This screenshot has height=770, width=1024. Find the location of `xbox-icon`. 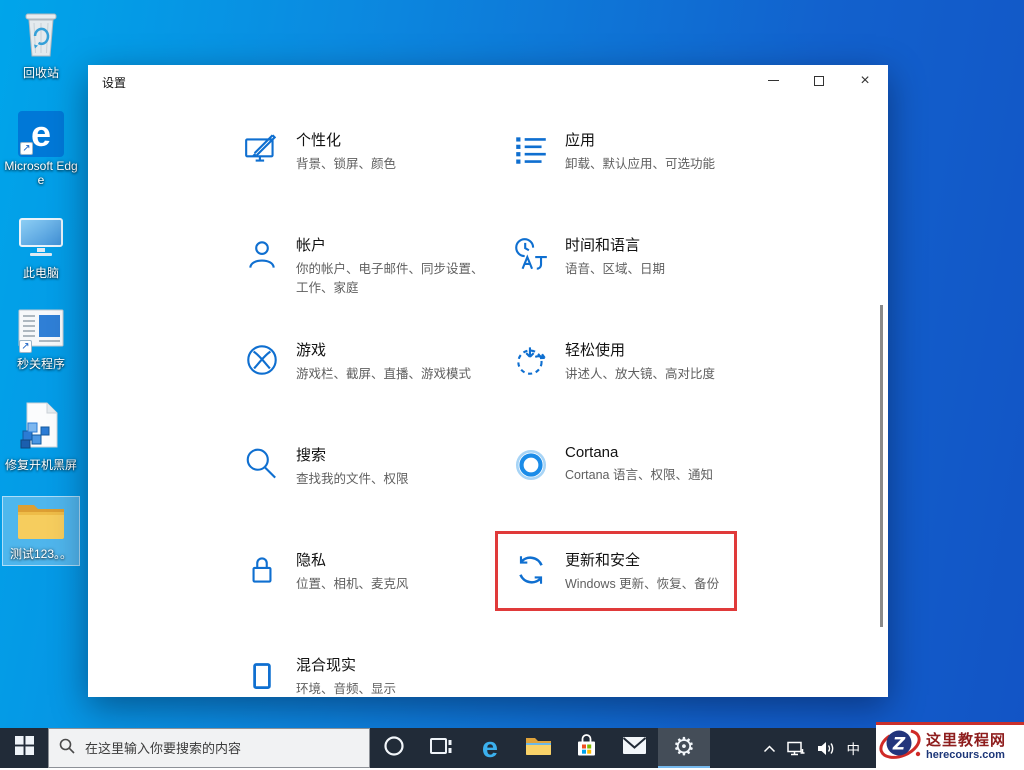

xbox-icon is located at coordinates (262, 360).